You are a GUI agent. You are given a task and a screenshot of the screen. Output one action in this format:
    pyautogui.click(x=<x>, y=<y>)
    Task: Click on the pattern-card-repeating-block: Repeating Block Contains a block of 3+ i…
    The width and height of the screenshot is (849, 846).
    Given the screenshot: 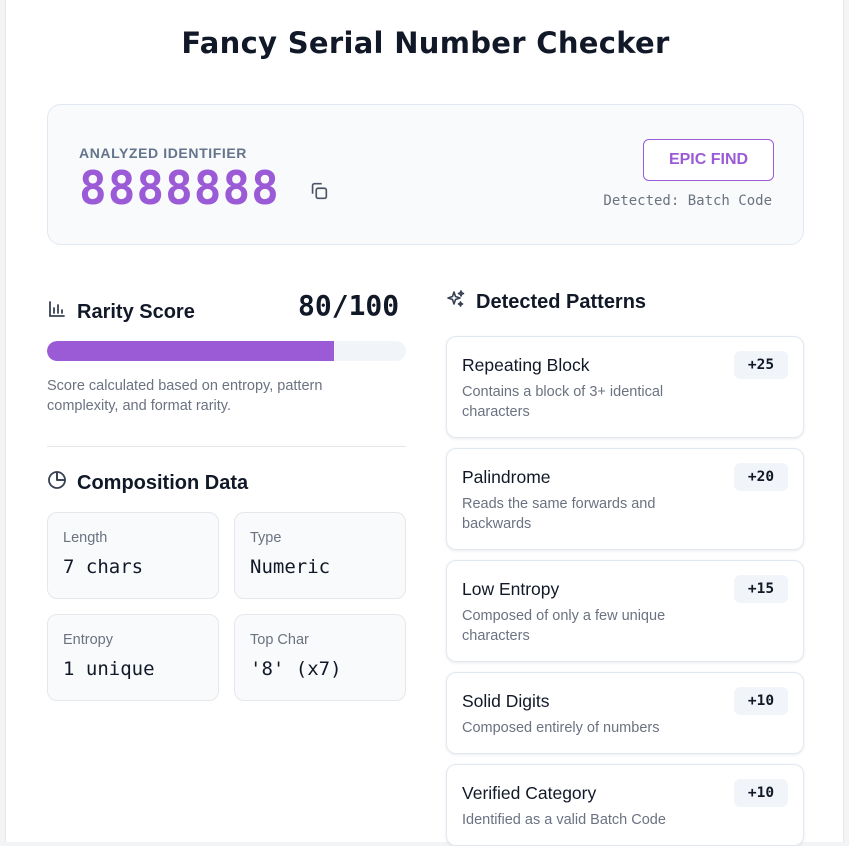 What is the action you would take?
    pyautogui.click(x=625, y=387)
    